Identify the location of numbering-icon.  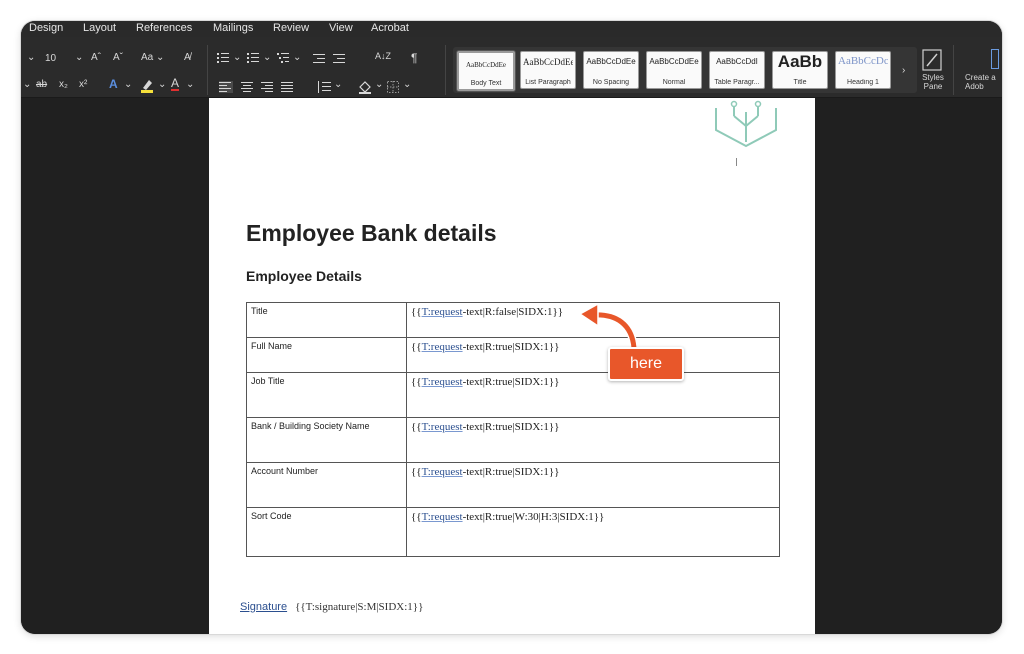
(253, 58).